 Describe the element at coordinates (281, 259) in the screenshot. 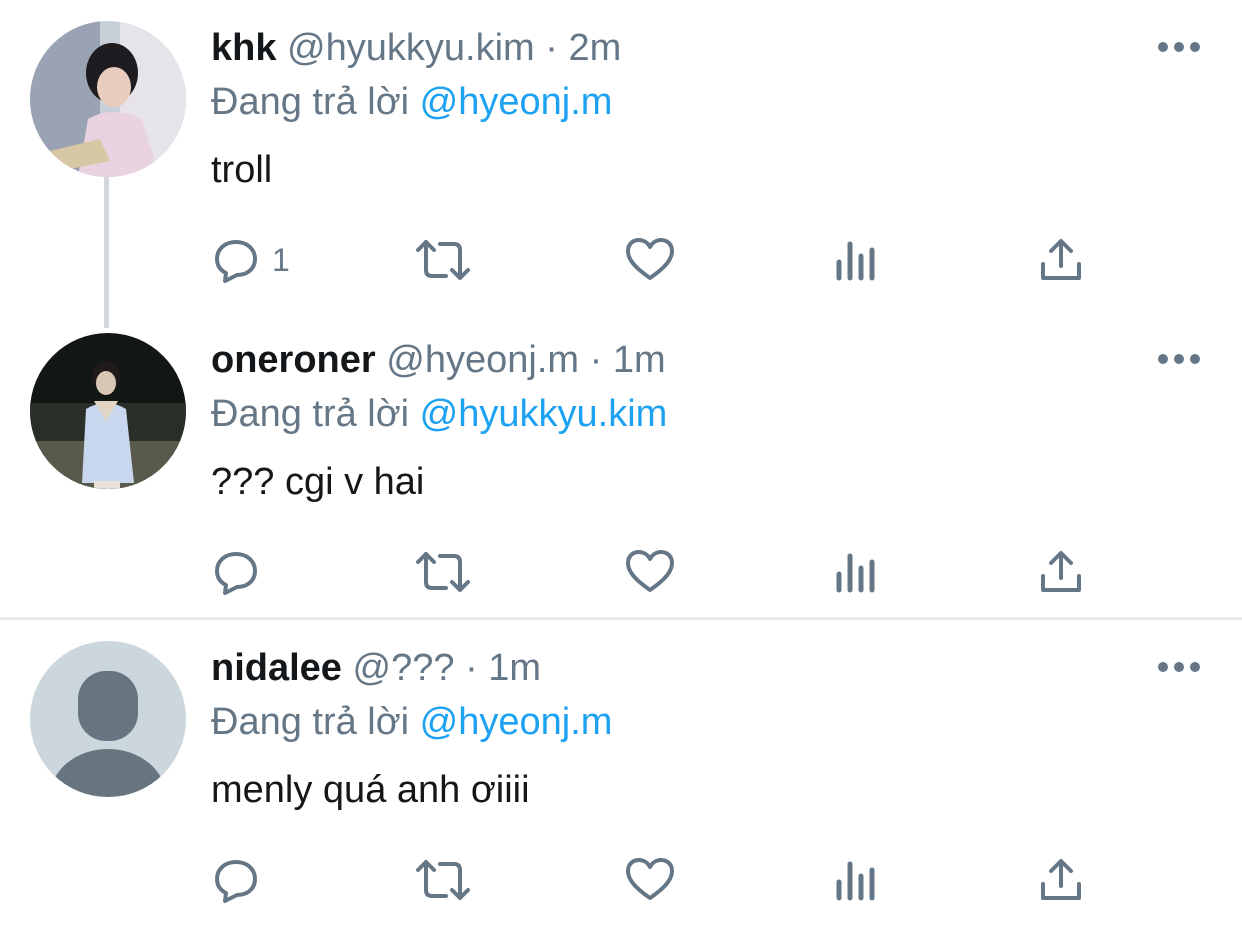

I see `reply-count: 1` at that location.